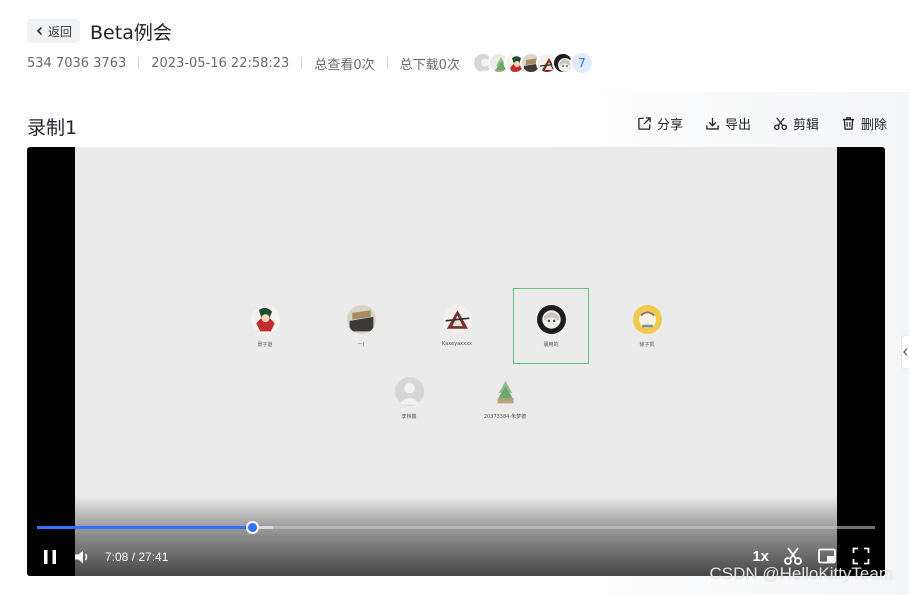  What do you see at coordinates (811, 556) in the screenshot?
I see `controls-right: 1x` at bounding box center [811, 556].